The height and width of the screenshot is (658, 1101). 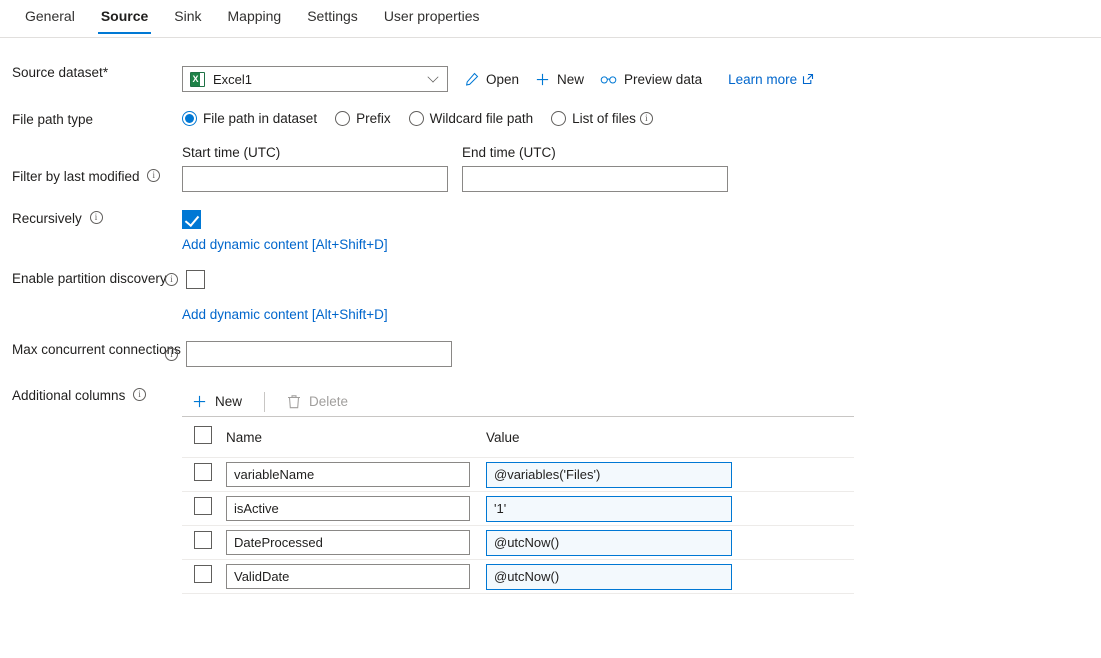 What do you see at coordinates (641, 231) in the screenshot?
I see `recursively-controls: Add dynamic content [Alt+Shift+D]` at bounding box center [641, 231].